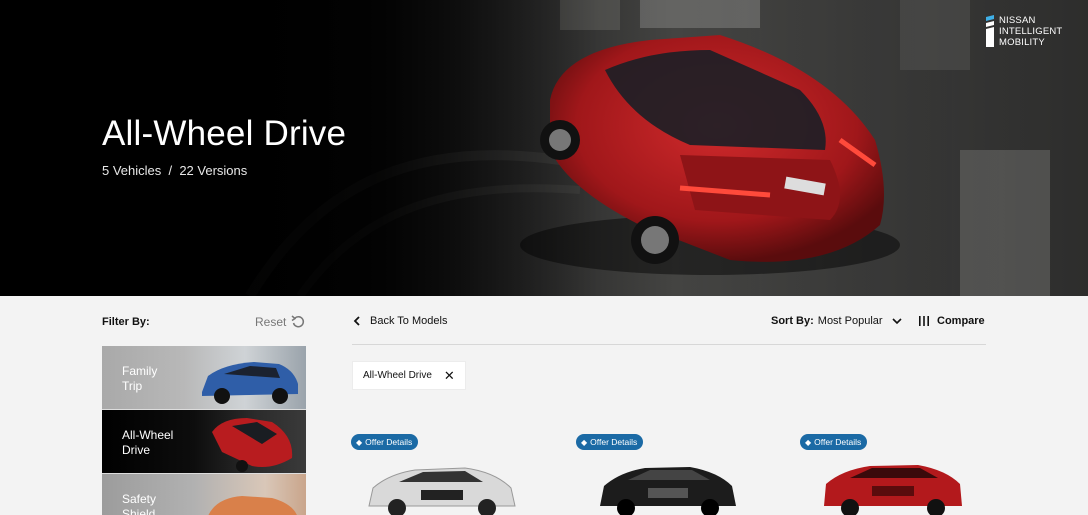  What do you see at coordinates (961, 321) in the screenshot?
I see `compare-label: Compare` at bounding box center [961, 321].